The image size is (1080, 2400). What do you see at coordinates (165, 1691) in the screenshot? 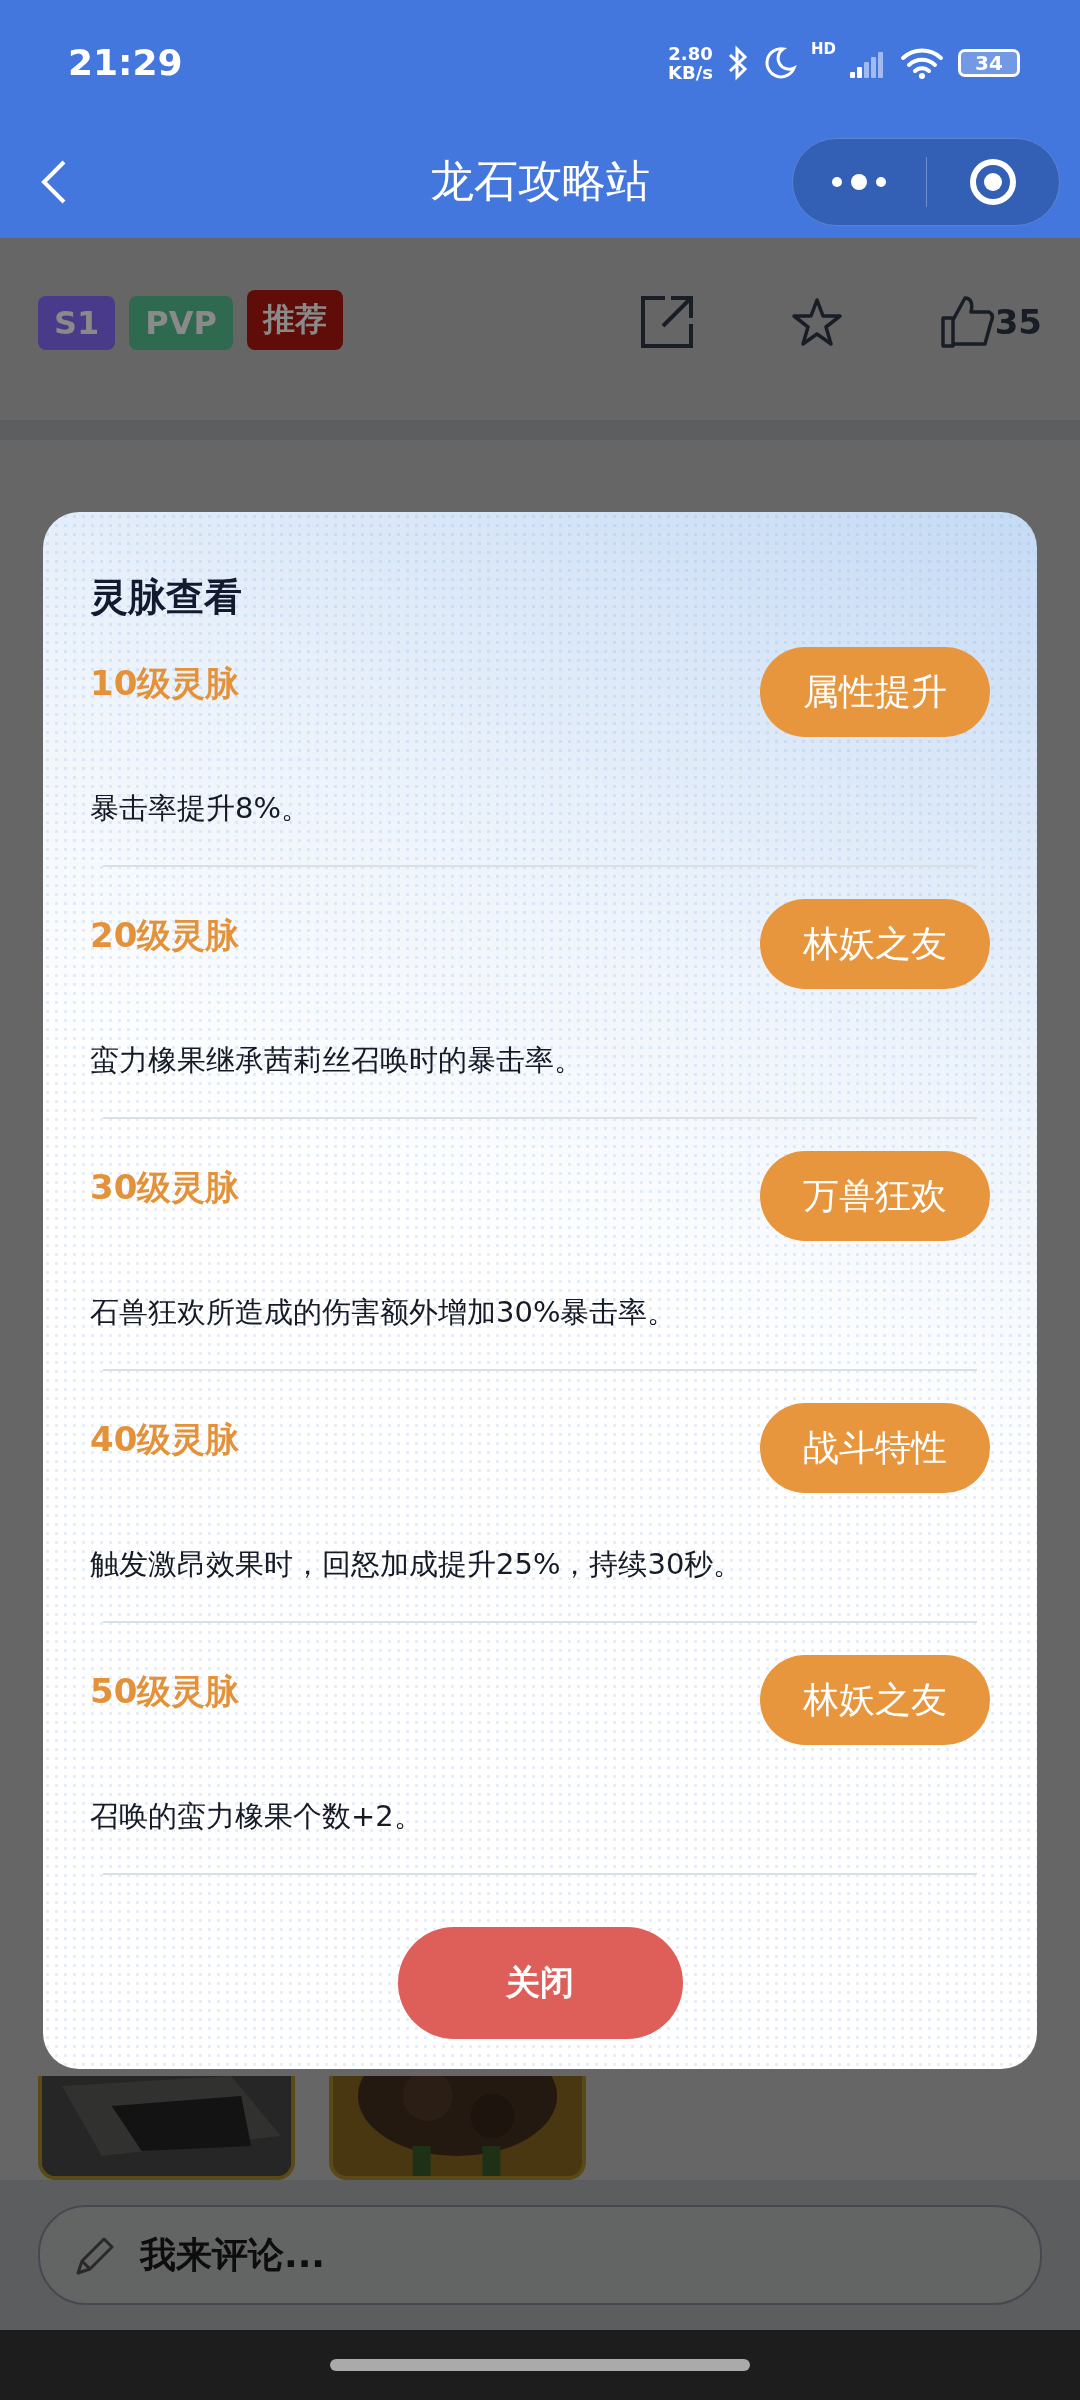
I see `vein-level: 50级灵脉` at bounding box center [165, 1691].